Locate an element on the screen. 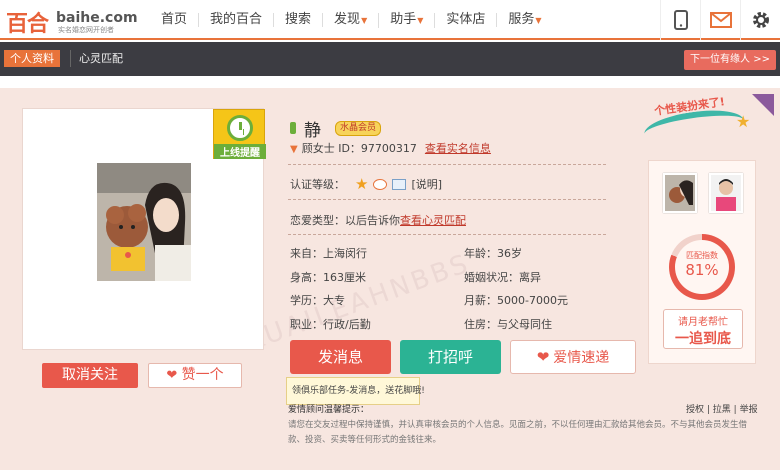  match-panel: 匹配指数 81% 请月老帮忙 一追到底 is located at coordinates (702, 262).